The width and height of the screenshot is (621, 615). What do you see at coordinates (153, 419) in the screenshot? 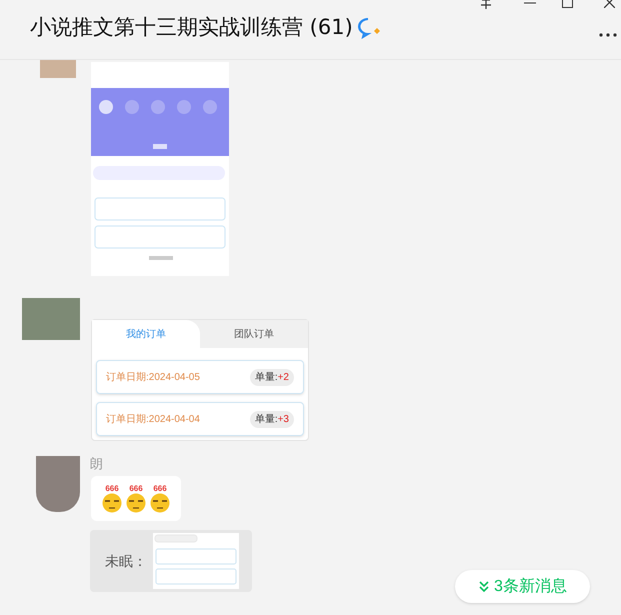
I see `order-date: 订单日期:2024-04-04` at bounding box center [153, 419].